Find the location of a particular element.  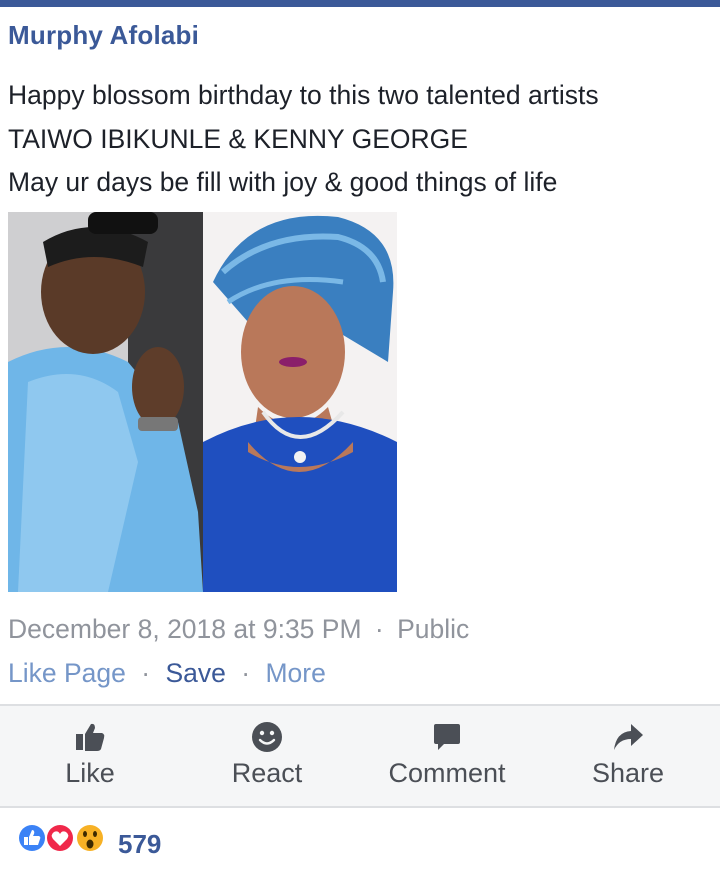

comment-button-label: Comment is located at coordinates (447, 773).